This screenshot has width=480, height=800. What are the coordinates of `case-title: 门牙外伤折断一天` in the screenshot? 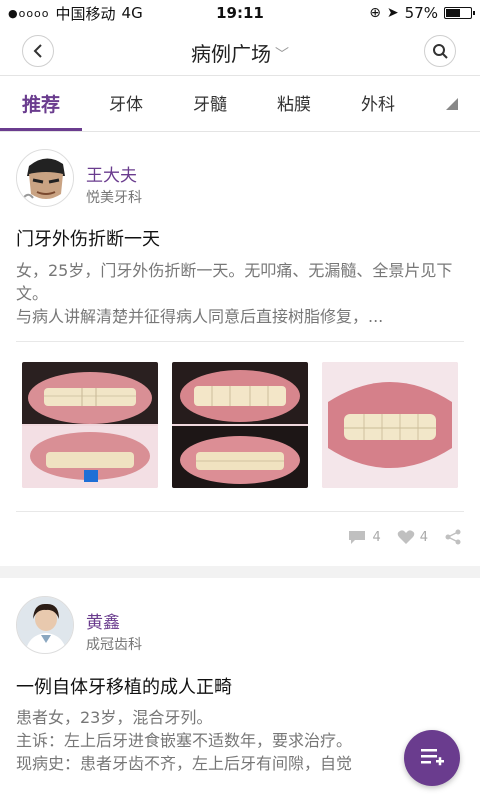 It's located at (88, 238).